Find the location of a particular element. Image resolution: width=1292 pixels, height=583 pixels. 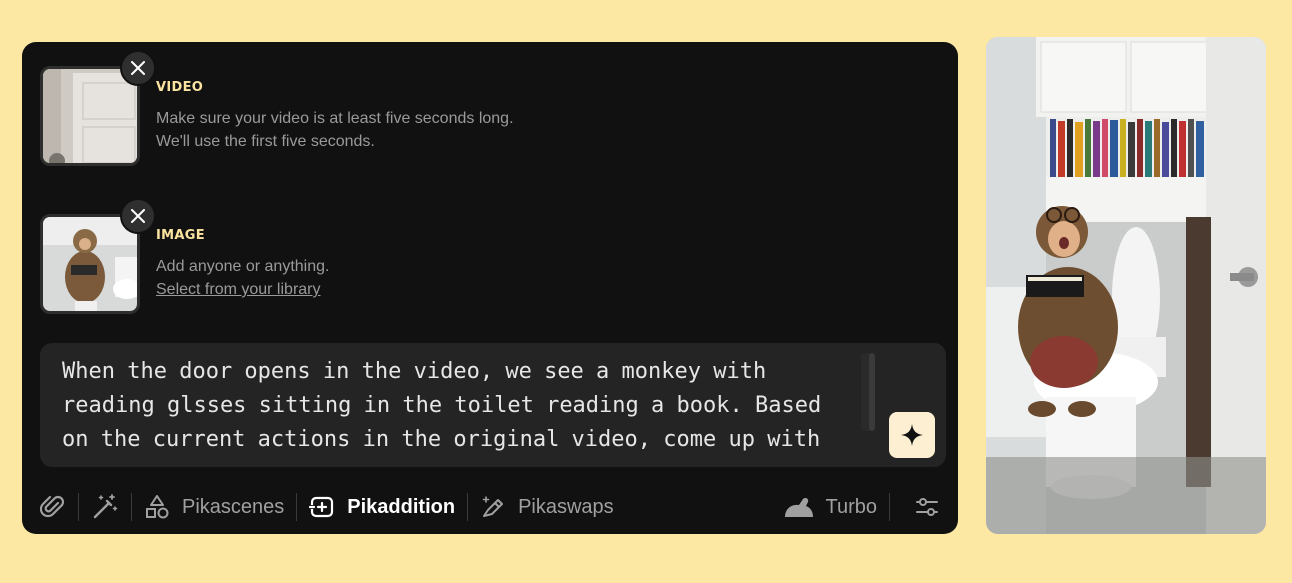

pikaswaps-button: Pikaswaps is located at coordinates (547, 507).